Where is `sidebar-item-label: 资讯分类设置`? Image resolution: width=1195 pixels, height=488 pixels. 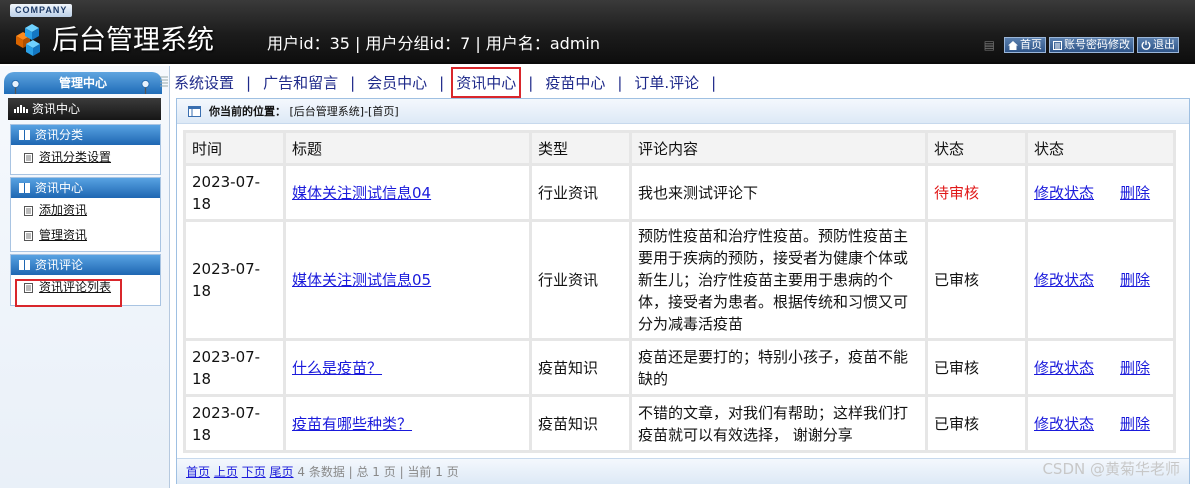
sidebar-item-label: 资讯分类设置 is located at coordinates (75, 157).